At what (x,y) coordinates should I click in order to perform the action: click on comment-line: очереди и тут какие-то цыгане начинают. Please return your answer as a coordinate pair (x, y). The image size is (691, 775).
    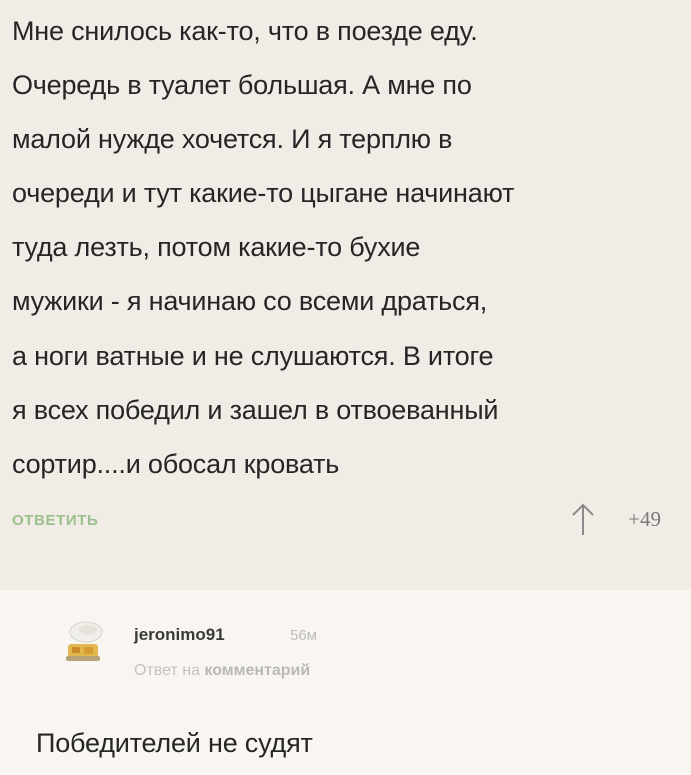
    Looking at the image, I should click on (263, 193).